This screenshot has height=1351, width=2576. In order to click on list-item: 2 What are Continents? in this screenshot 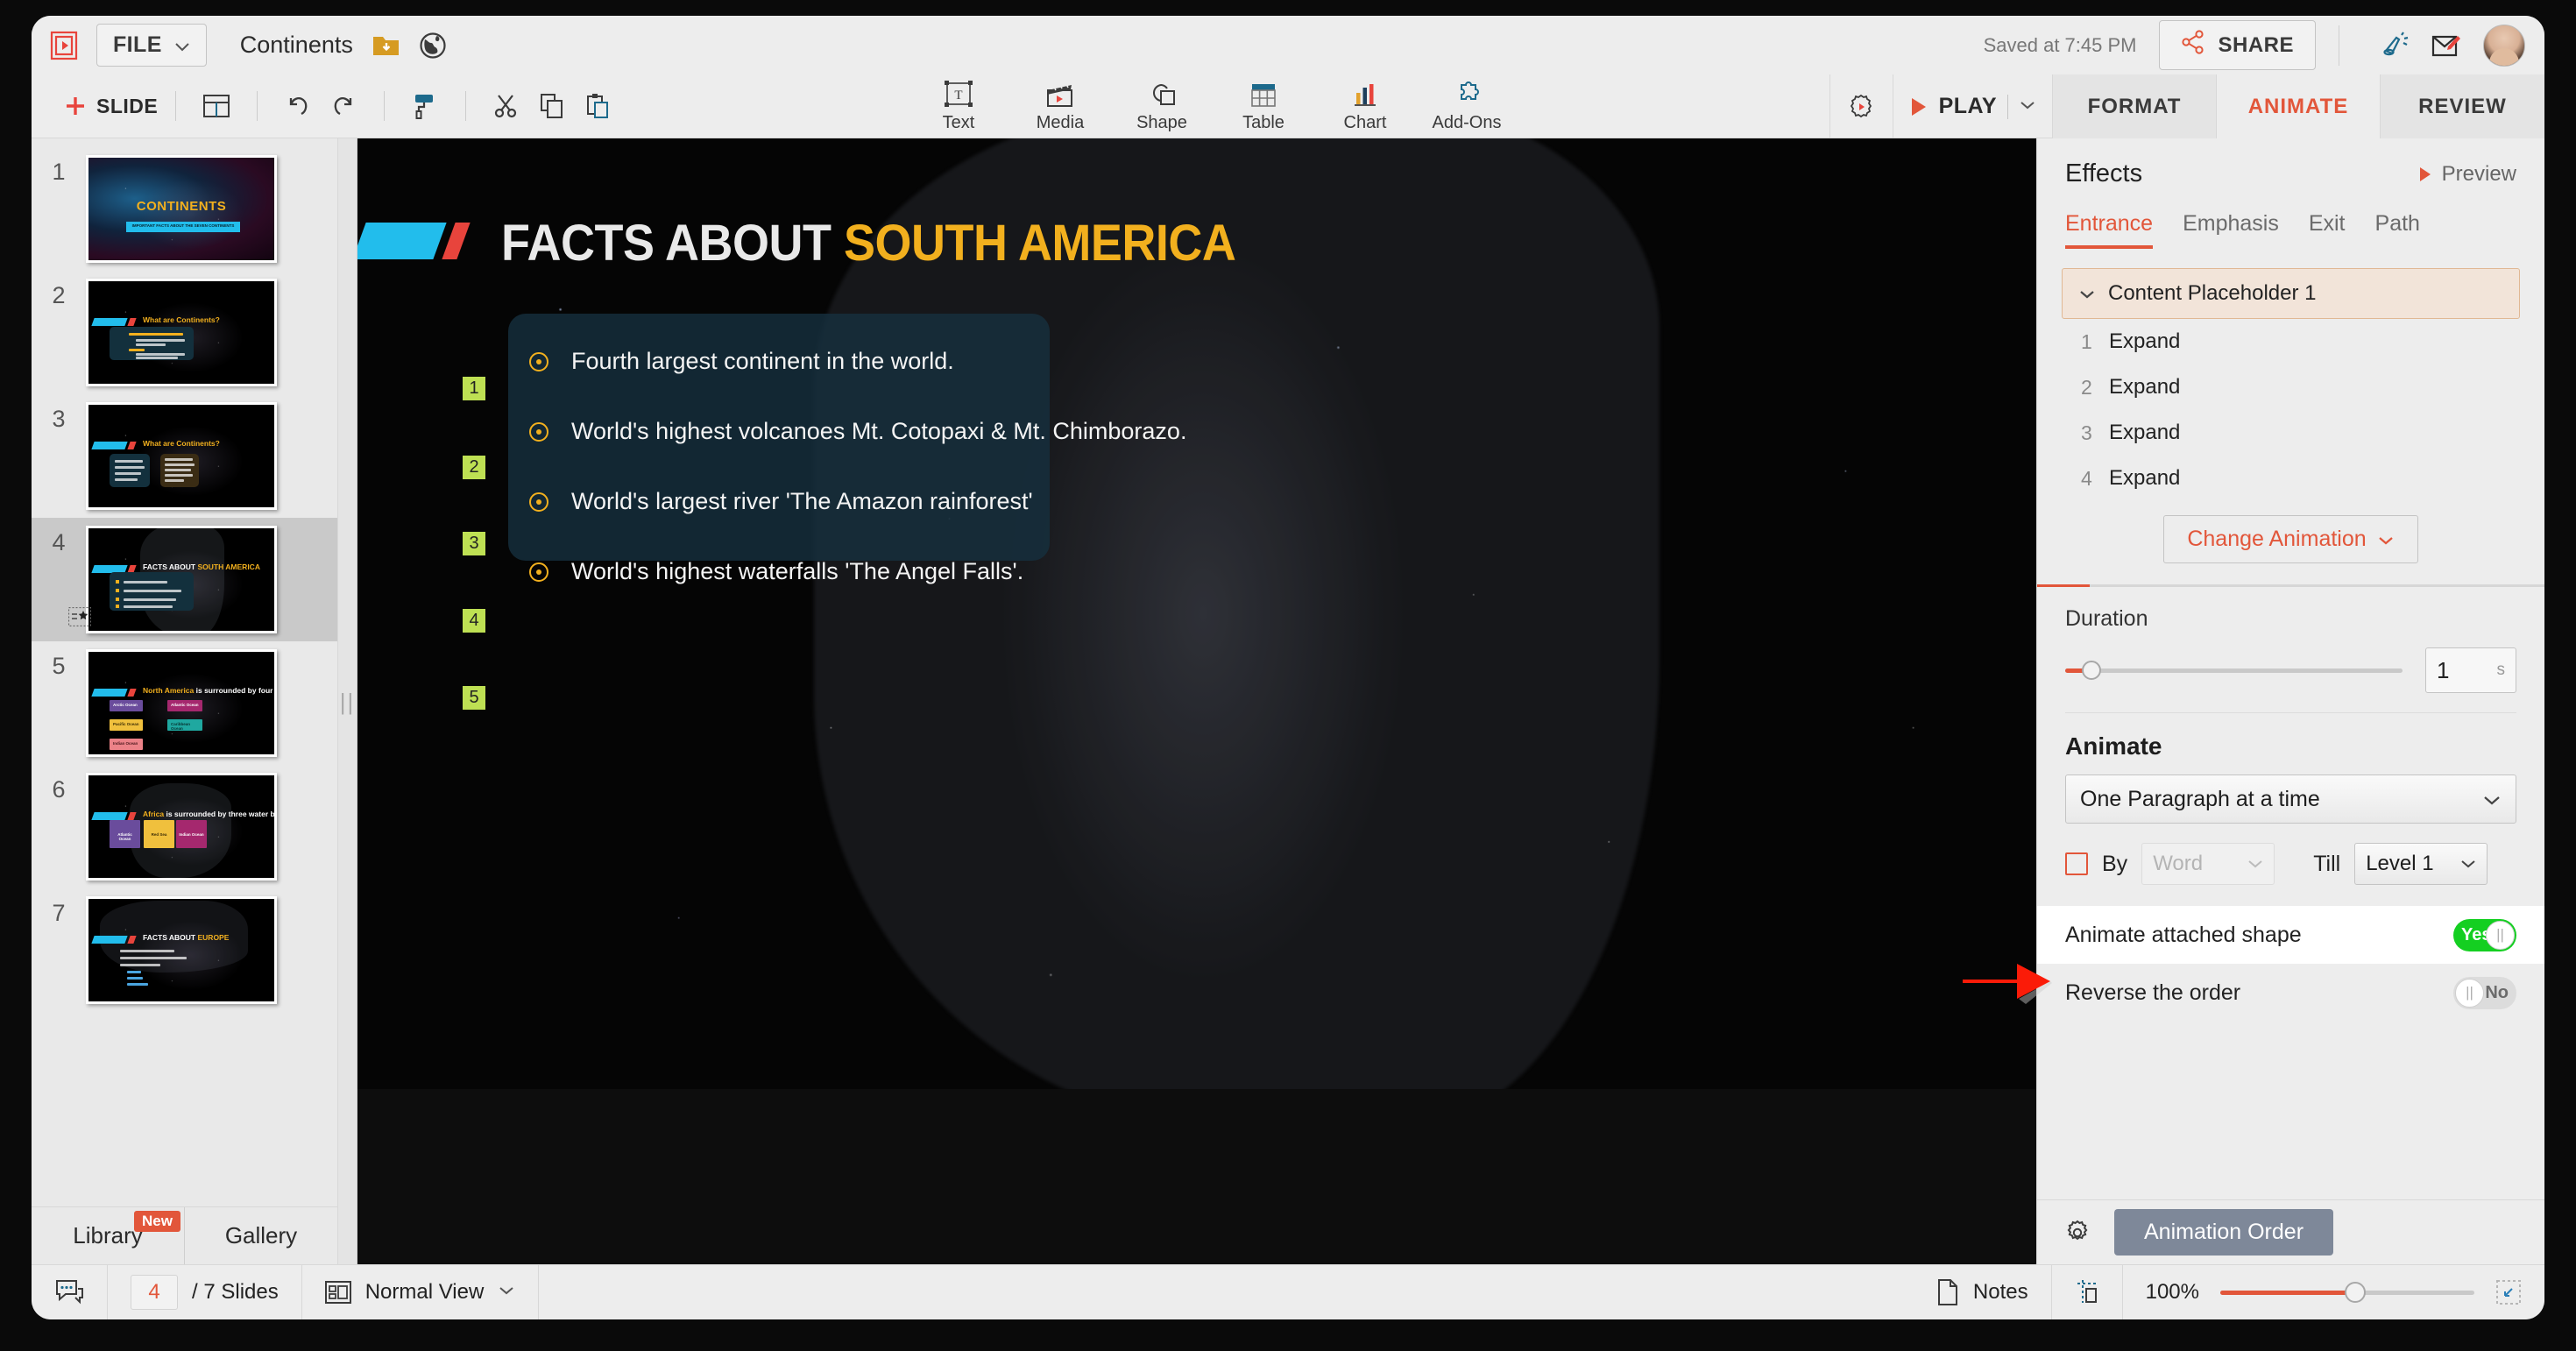, I will do `click(184, 332)`.